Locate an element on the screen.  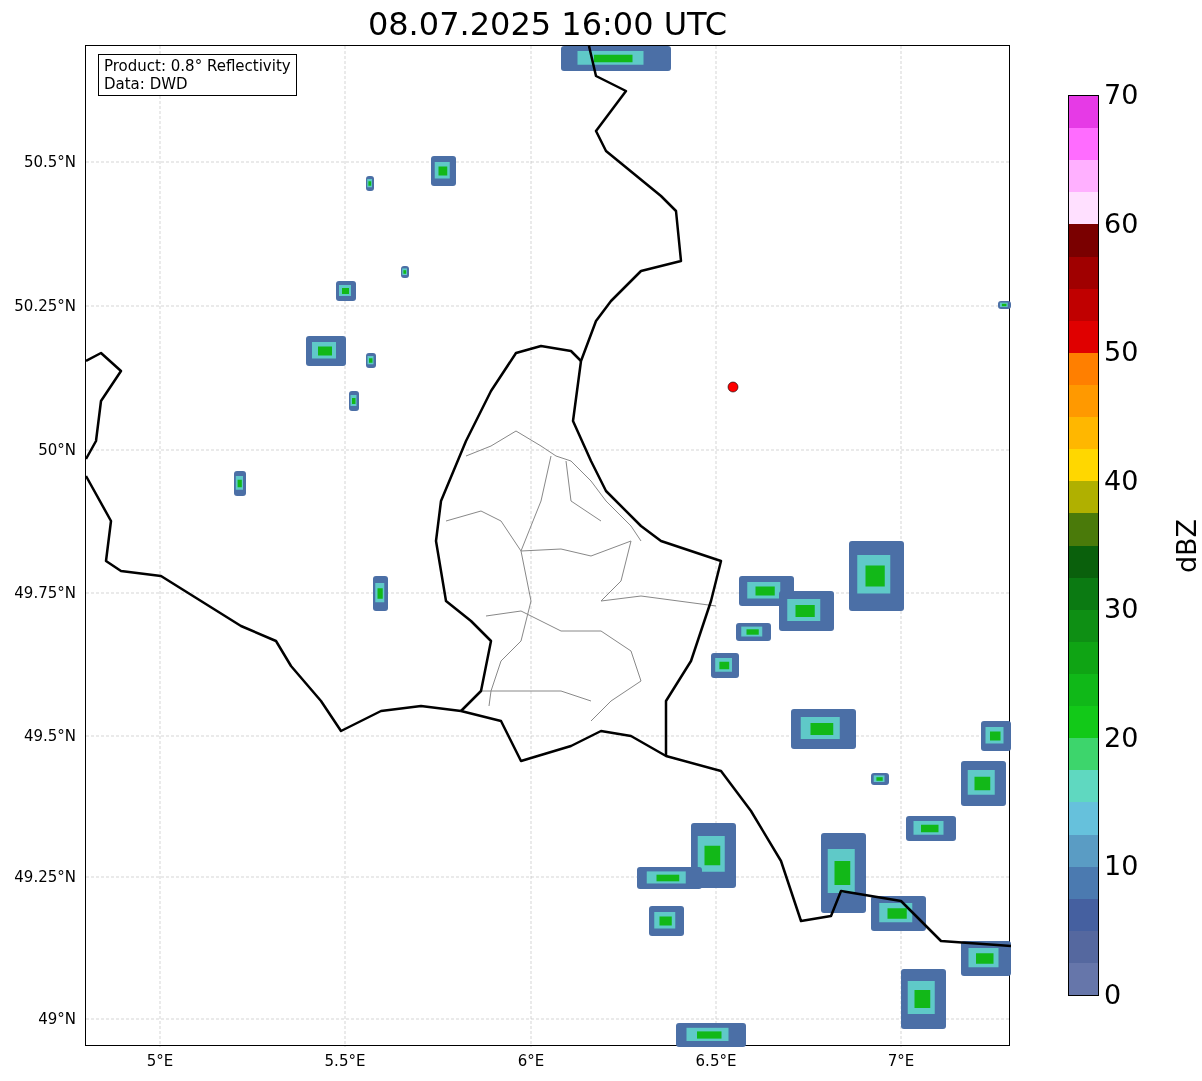
y-tick-label: 49.5°N is located at coordinates (49, 736).